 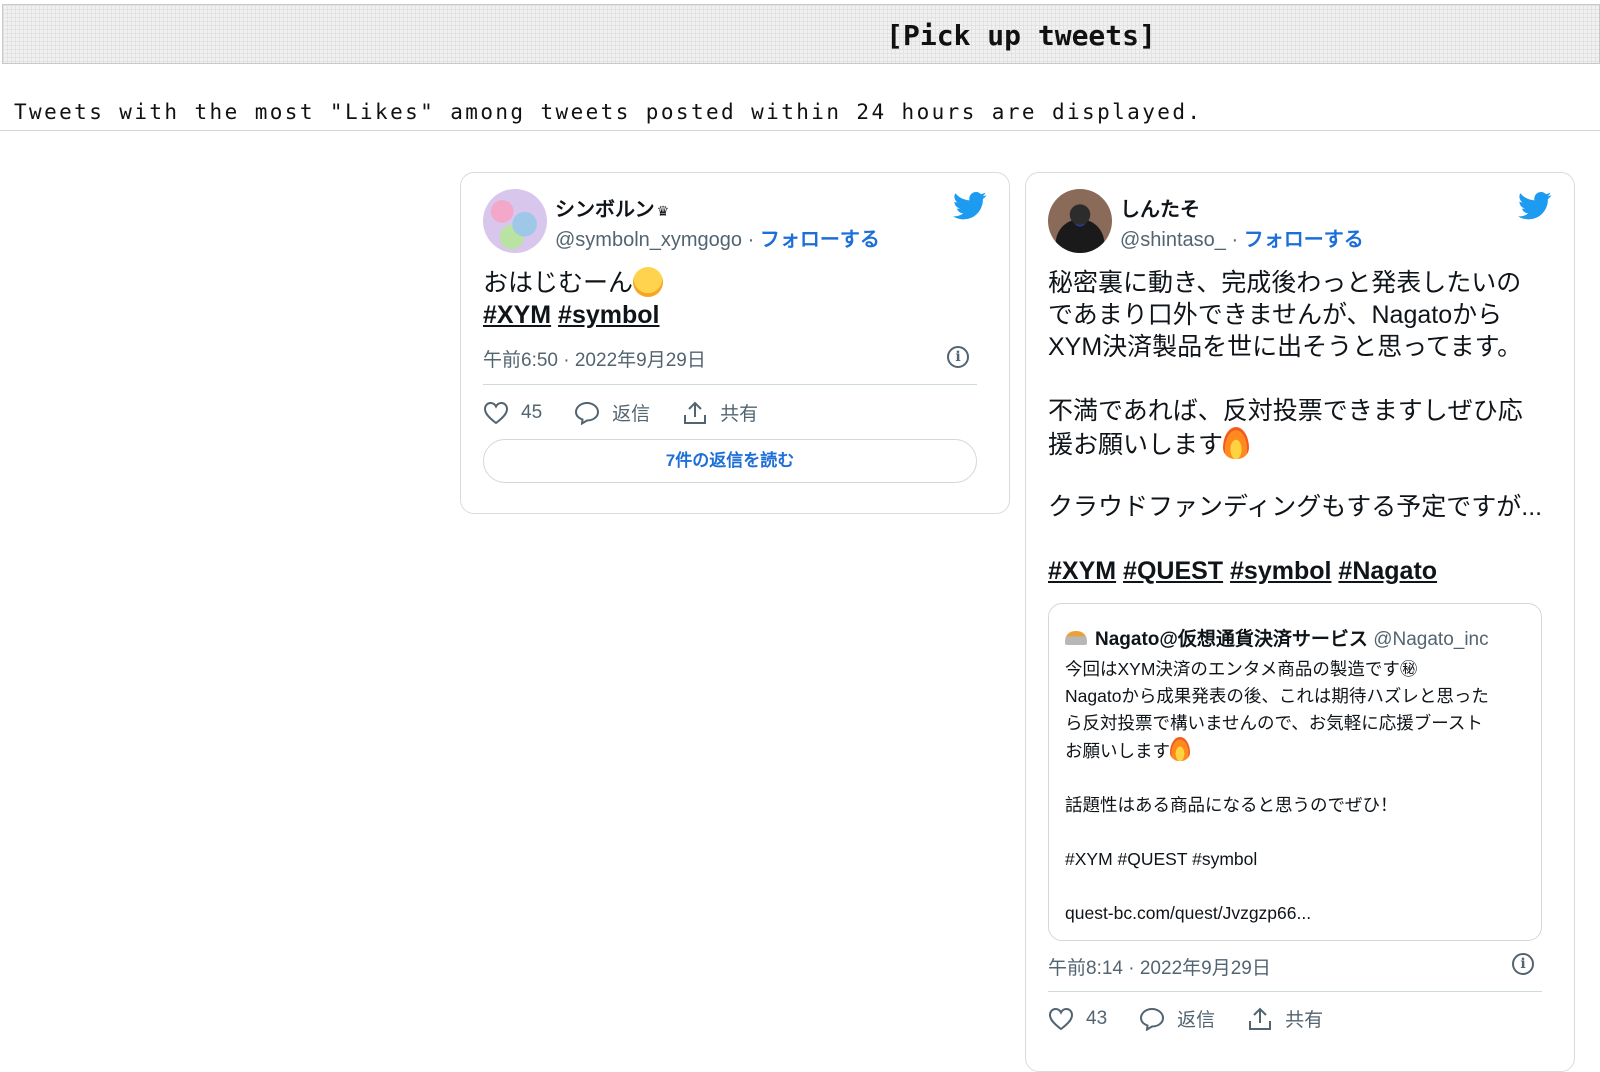 What do you see at coordinates (1231, 639) in the screenshot?
I see `quoted-display-name: Nagato@仮想通貨決済サービス` at bounding box center [1231, 639].